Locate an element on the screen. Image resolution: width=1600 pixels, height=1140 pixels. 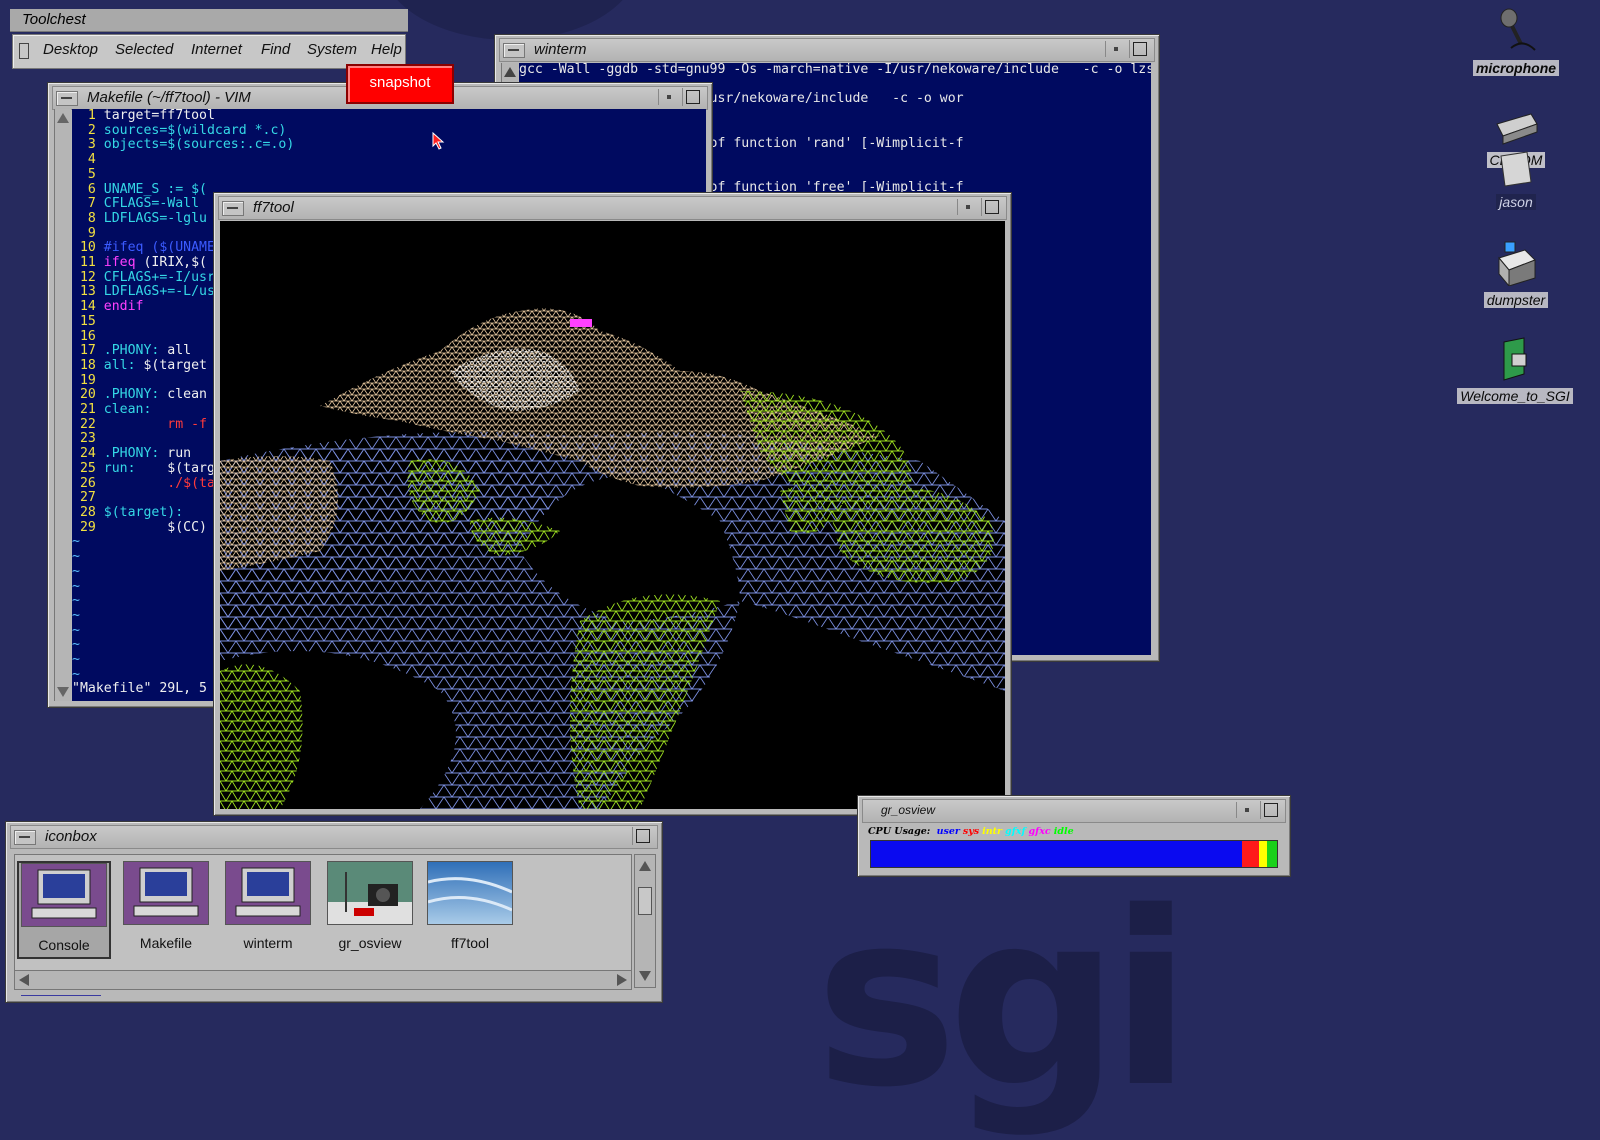
vim-line-number: 6 is located at coordinates (88, 189).